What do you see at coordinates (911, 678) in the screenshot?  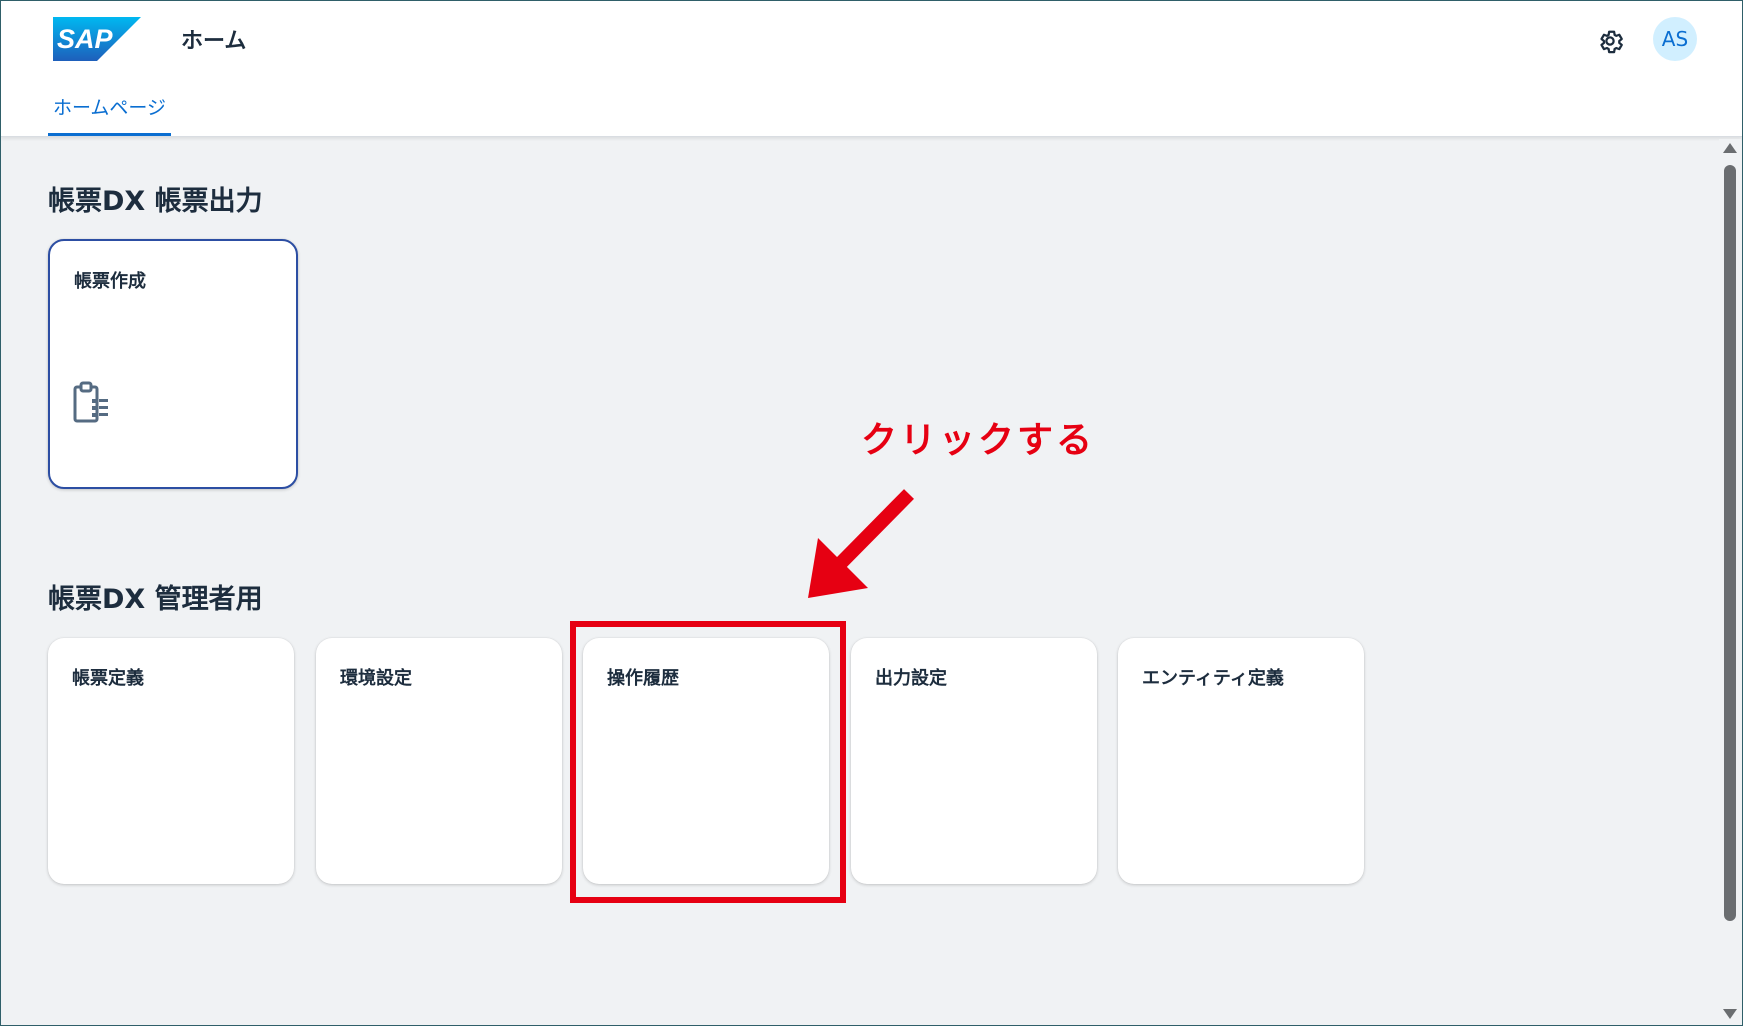 I see `tile-title: 出力設定` at bounding box center [911, 678].